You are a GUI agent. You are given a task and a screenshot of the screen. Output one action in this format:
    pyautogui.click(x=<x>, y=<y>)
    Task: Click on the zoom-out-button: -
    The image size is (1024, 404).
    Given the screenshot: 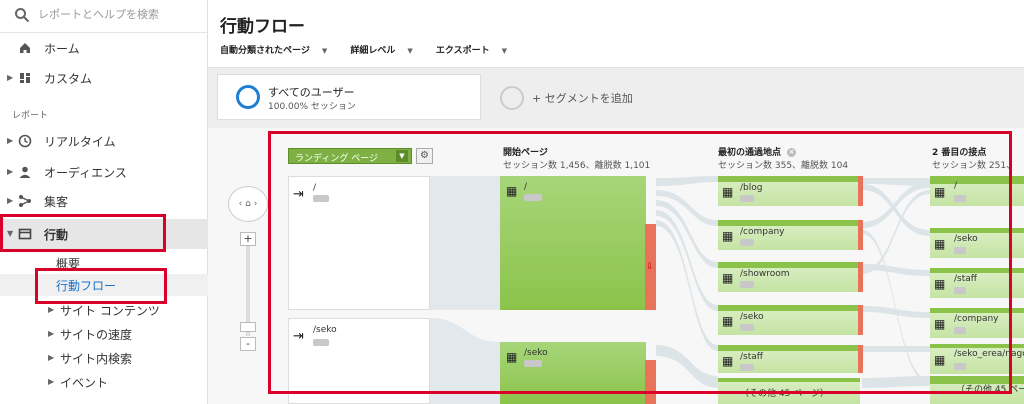 What is the action you would take?
    pyautogui.click(x=248, y=344)
    